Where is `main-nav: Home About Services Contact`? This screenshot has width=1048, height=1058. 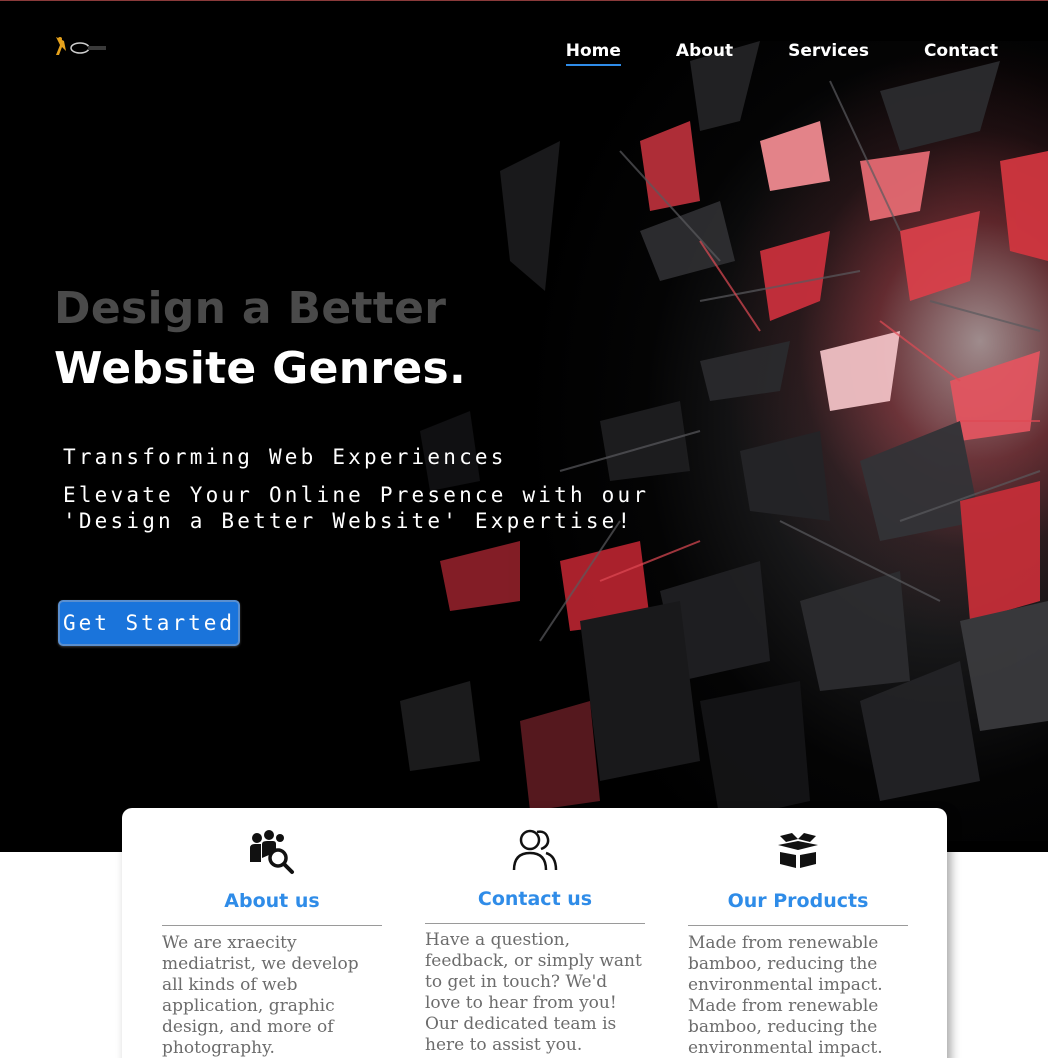
main-nav: Home About Services Contact is located at coordinates (754, 53).